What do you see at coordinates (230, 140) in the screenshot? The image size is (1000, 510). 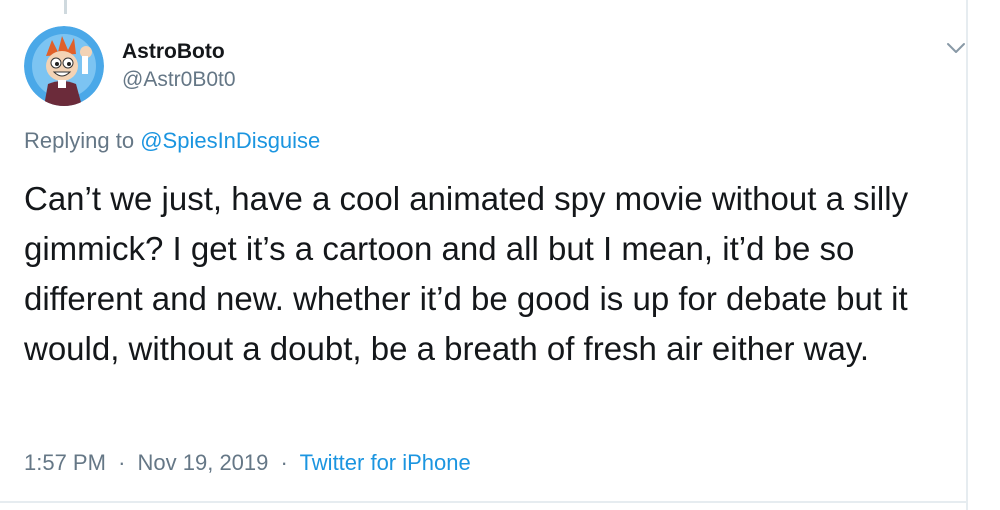 I see `replying-to-mention-link: @SpiesInDisguise` at bounding box center [230, 140].